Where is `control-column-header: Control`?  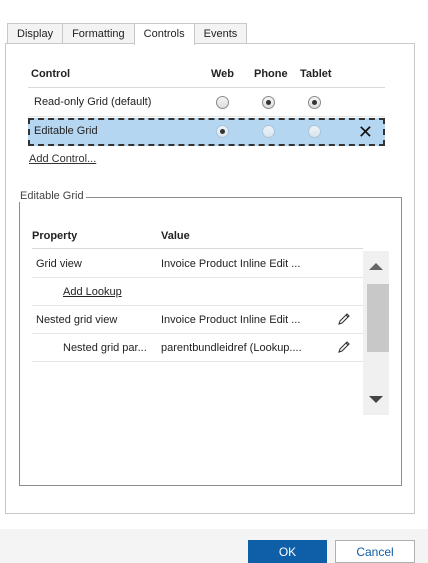 control-column-header: Control is located at coordinates (51, 74).